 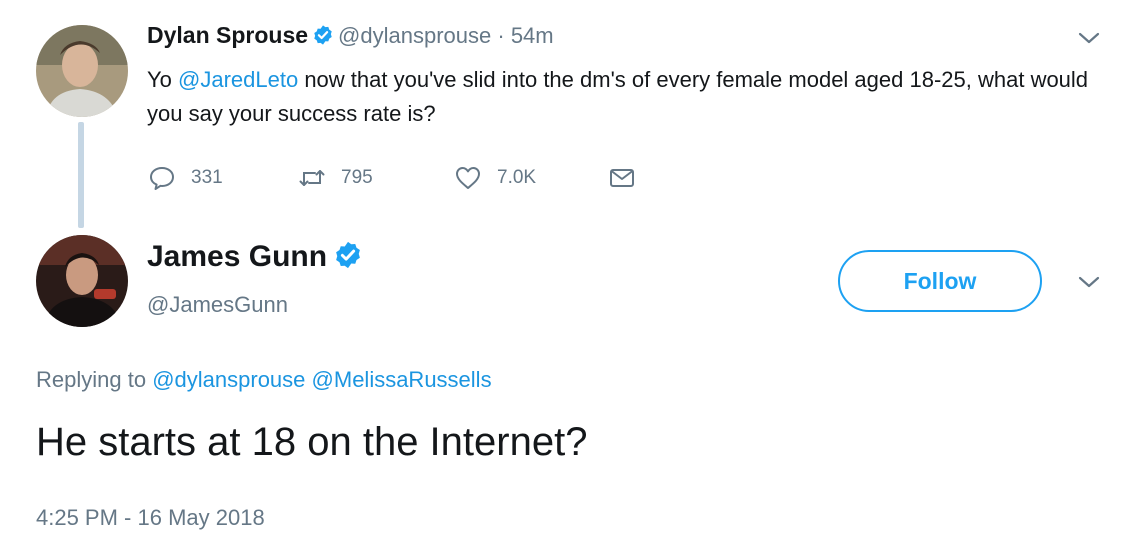 I want to click on reply-count: 331, so click(x=207, y=177).